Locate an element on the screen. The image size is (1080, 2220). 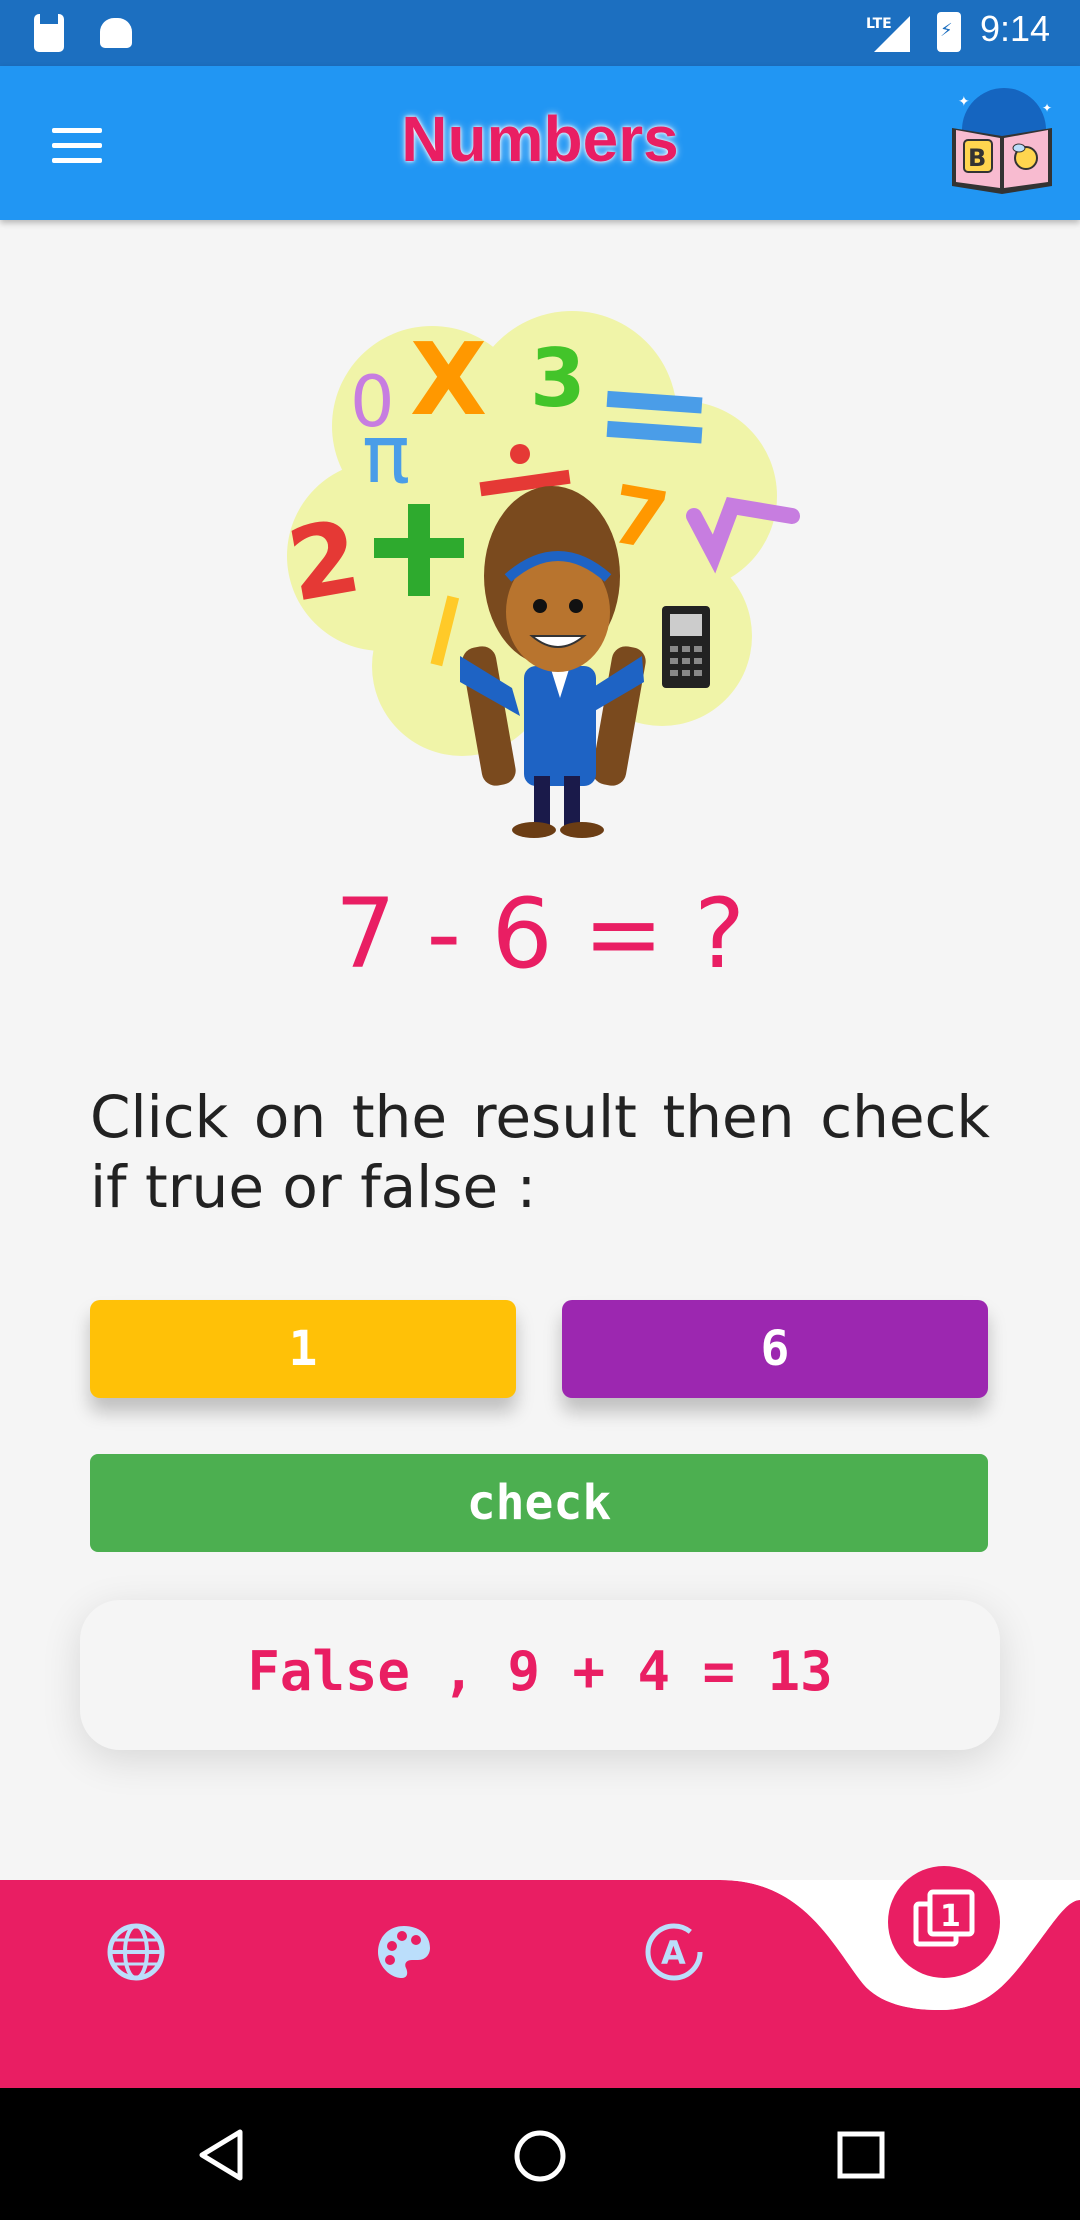
recents-icon is located at coordinates (861, 2155).